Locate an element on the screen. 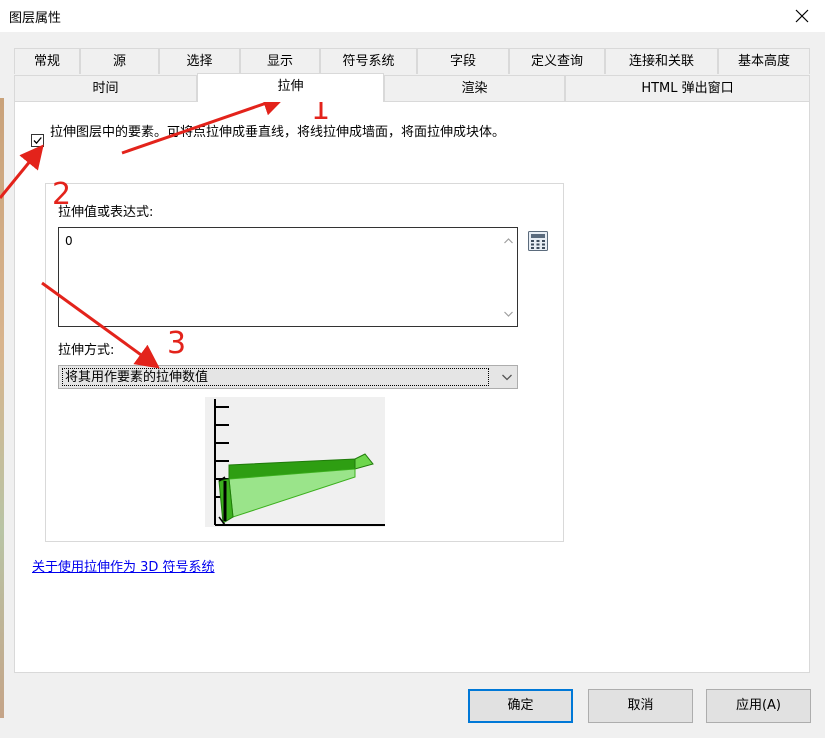 The height and width of the screenshot is (738, 825). expression-value: 0 is located at coordinates (69, 241).